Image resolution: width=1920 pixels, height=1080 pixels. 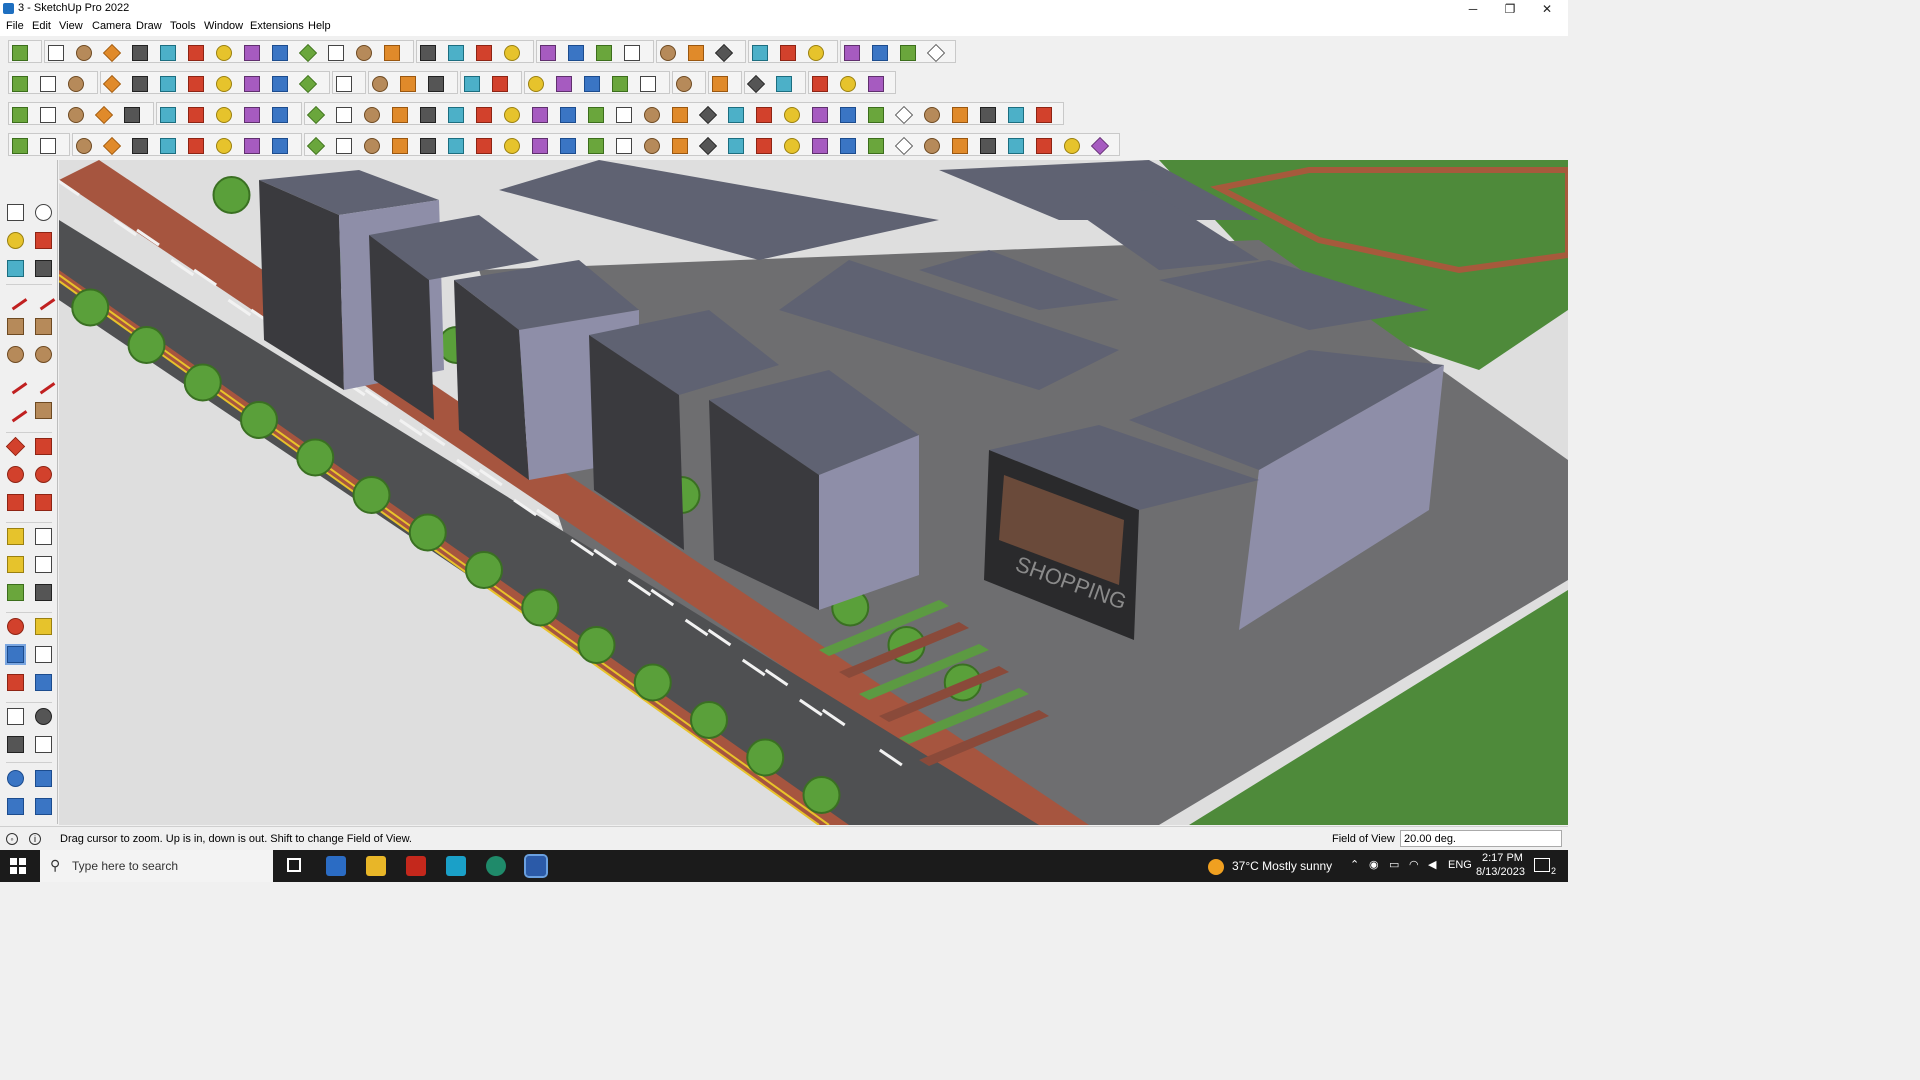 What do you see at coordinates (15, 592) in the screenshot?
I see `axes-icon` at bounding box center [15, 592].